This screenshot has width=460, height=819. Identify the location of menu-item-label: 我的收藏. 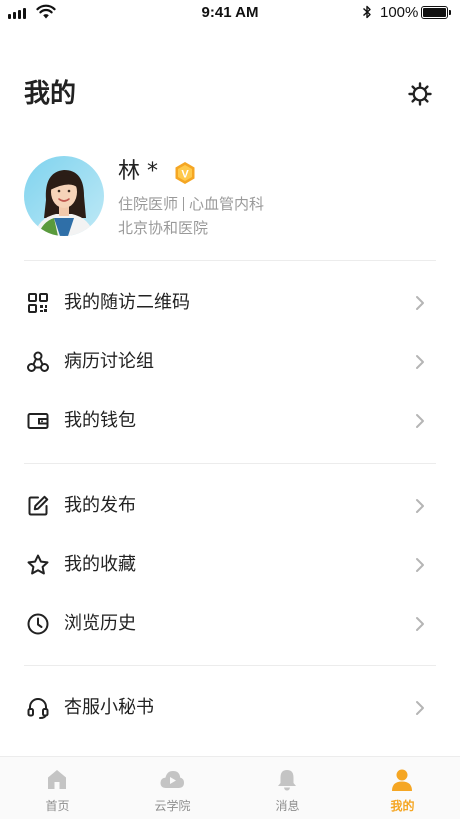
(100, 564).